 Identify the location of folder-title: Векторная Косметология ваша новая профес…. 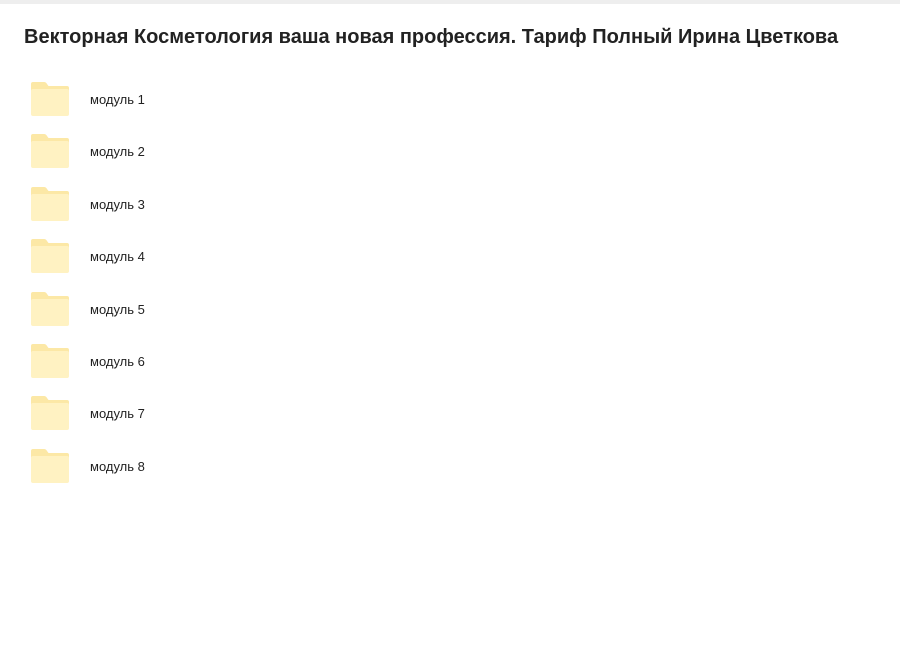
(431, 37).